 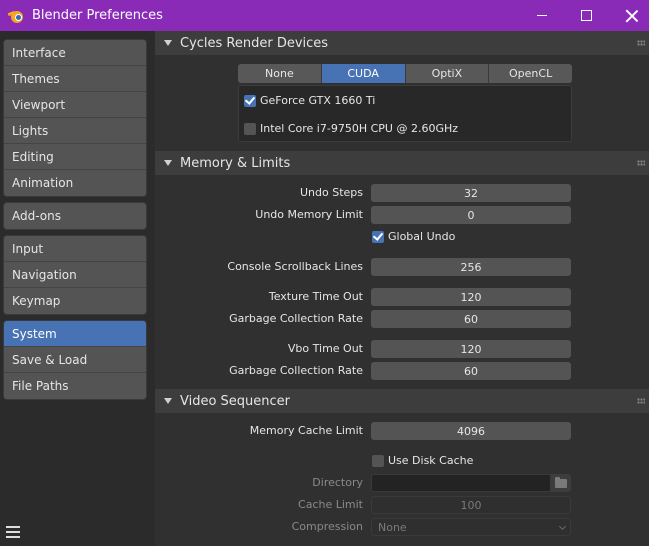 What do you see at coordinates (530, 73) in the screenshot?
I see `tab-opencl: OpenCL` at bounding box center [530, 73].